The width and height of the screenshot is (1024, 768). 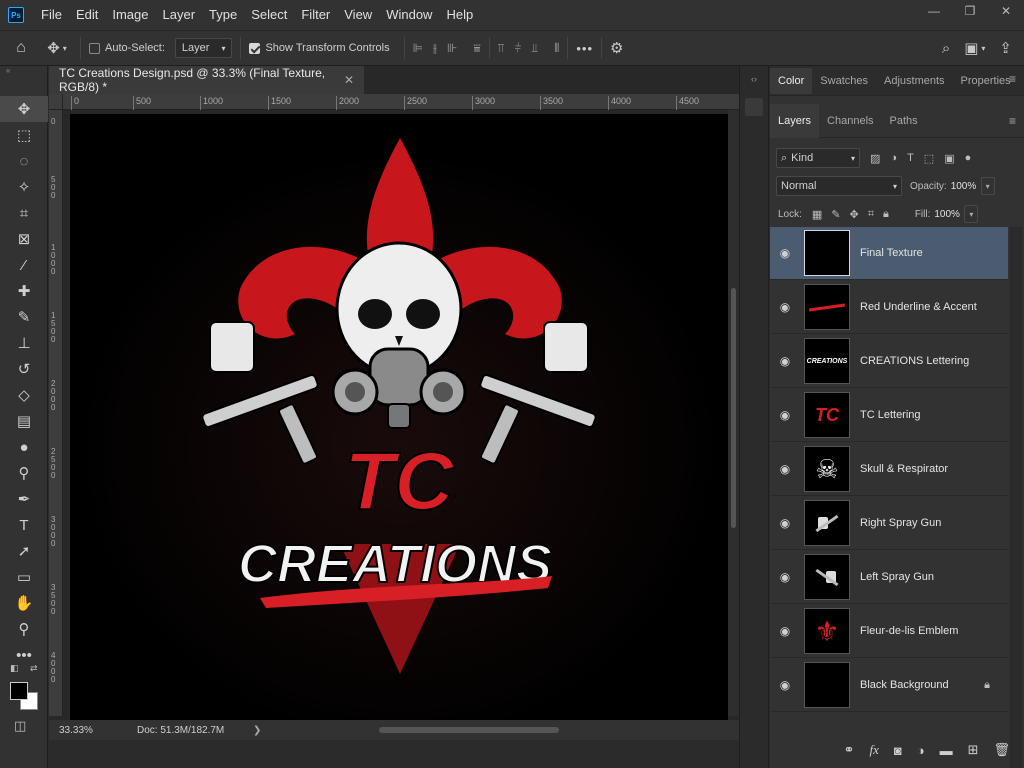 What do you see at coordinates (24, 499) in the screenshot?
I see `pen-tool-icon: ✒` at bounding box center [24, 499].